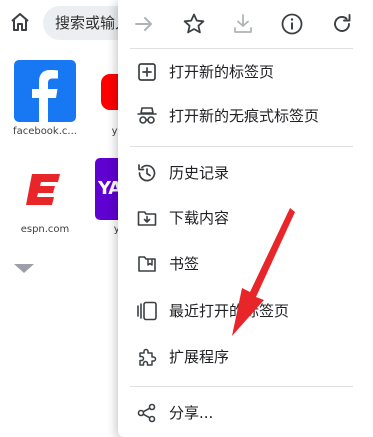  What do you see at coordinates (147, 72) in the screenshot?
I see `new-tab-icon` at bounding box center [147, 72].